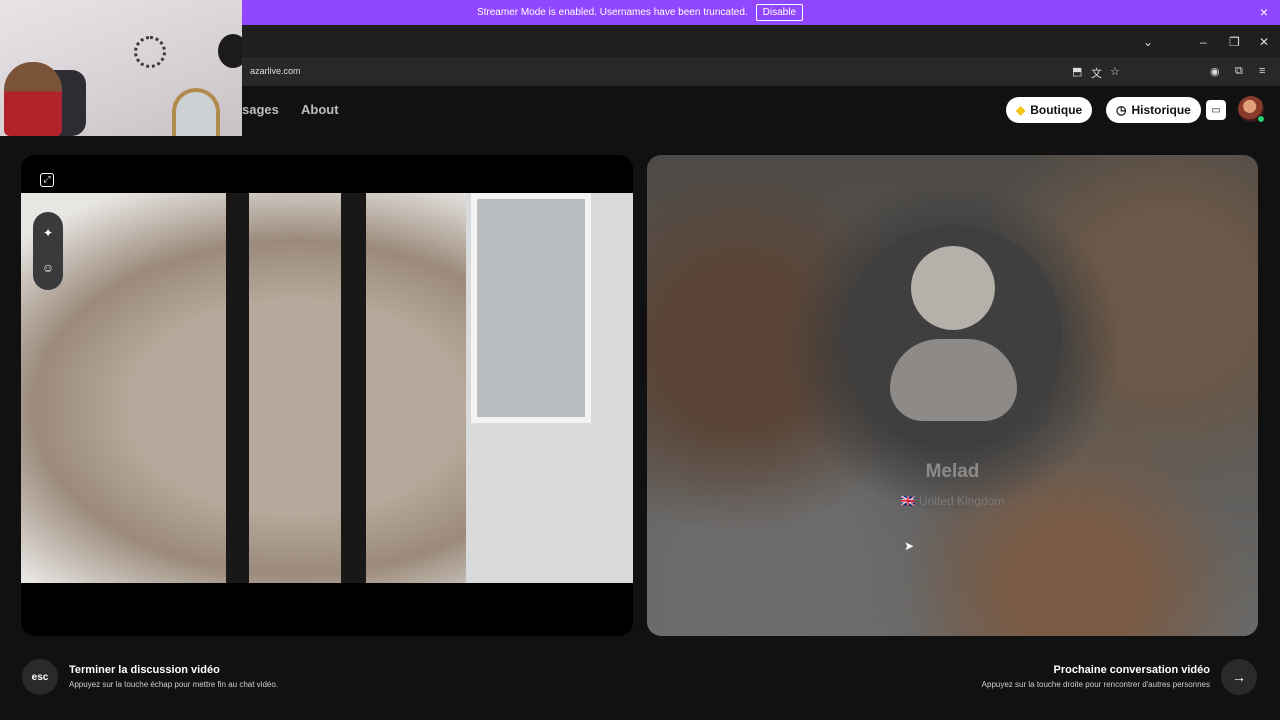 The height and width of the screenshot is (720, 1280). Describe the element at coordinates (121, 68) in the screenshot. I see `streamer-webcam-overlay` at that location.